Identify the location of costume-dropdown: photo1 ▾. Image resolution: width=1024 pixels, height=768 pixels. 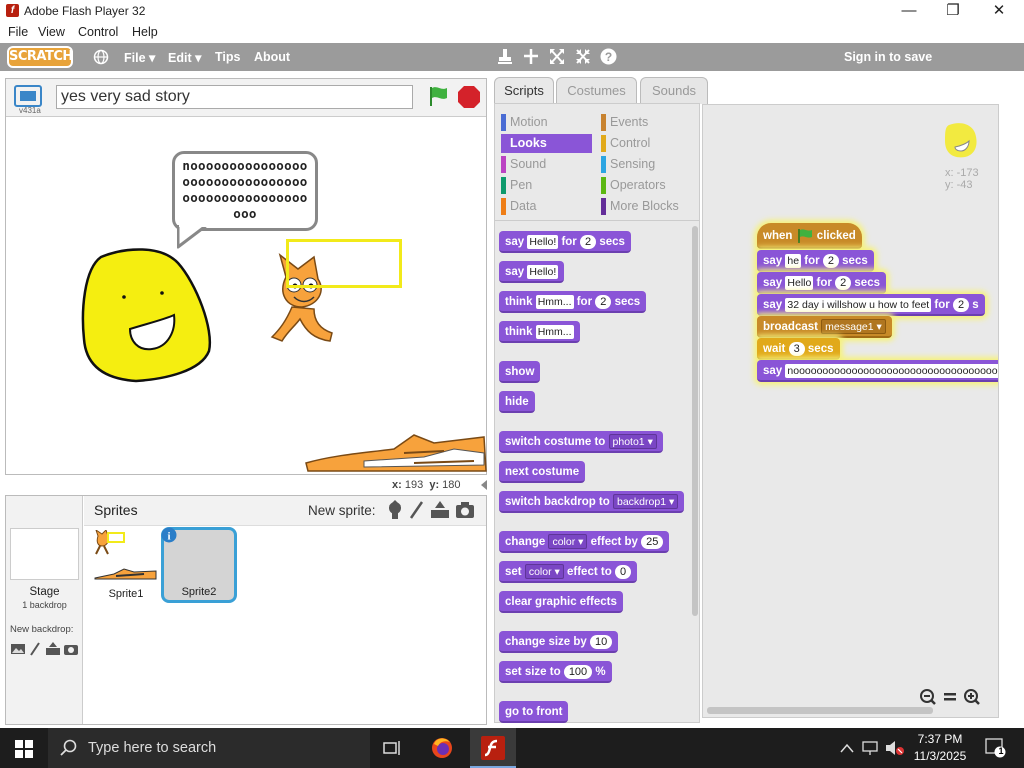
(632, 442).